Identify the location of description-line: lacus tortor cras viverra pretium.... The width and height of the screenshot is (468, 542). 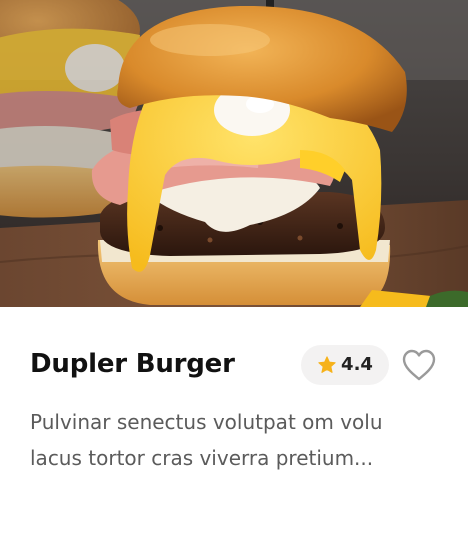
(202, 458).